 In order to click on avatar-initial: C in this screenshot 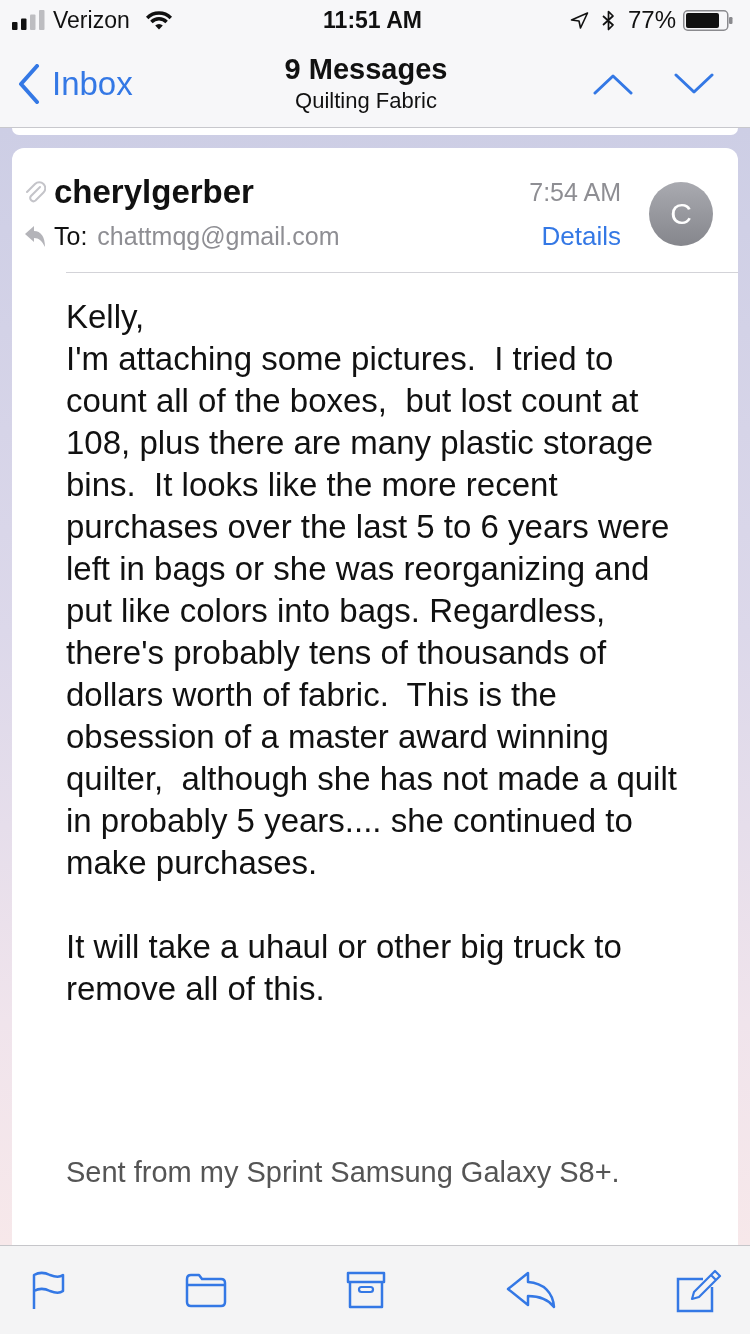, I will do `click(681, 214)`.